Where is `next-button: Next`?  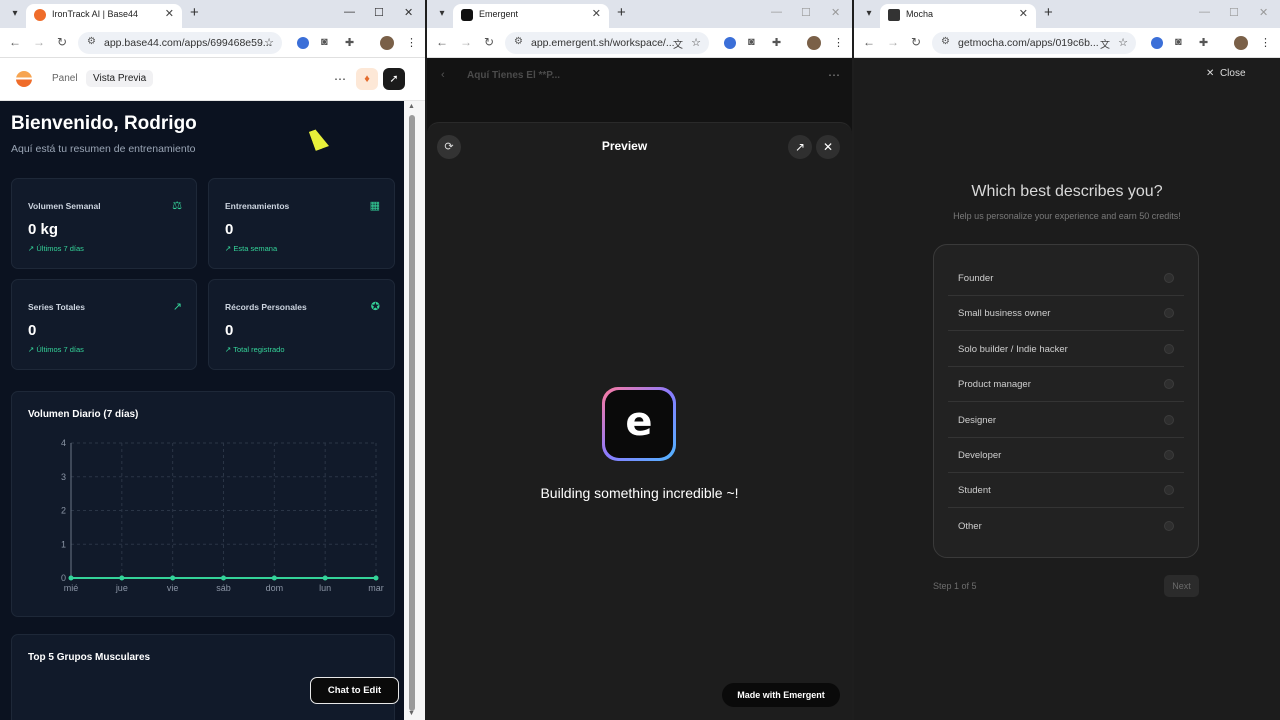 next-button: Next is located at coordinates (1181, 586).